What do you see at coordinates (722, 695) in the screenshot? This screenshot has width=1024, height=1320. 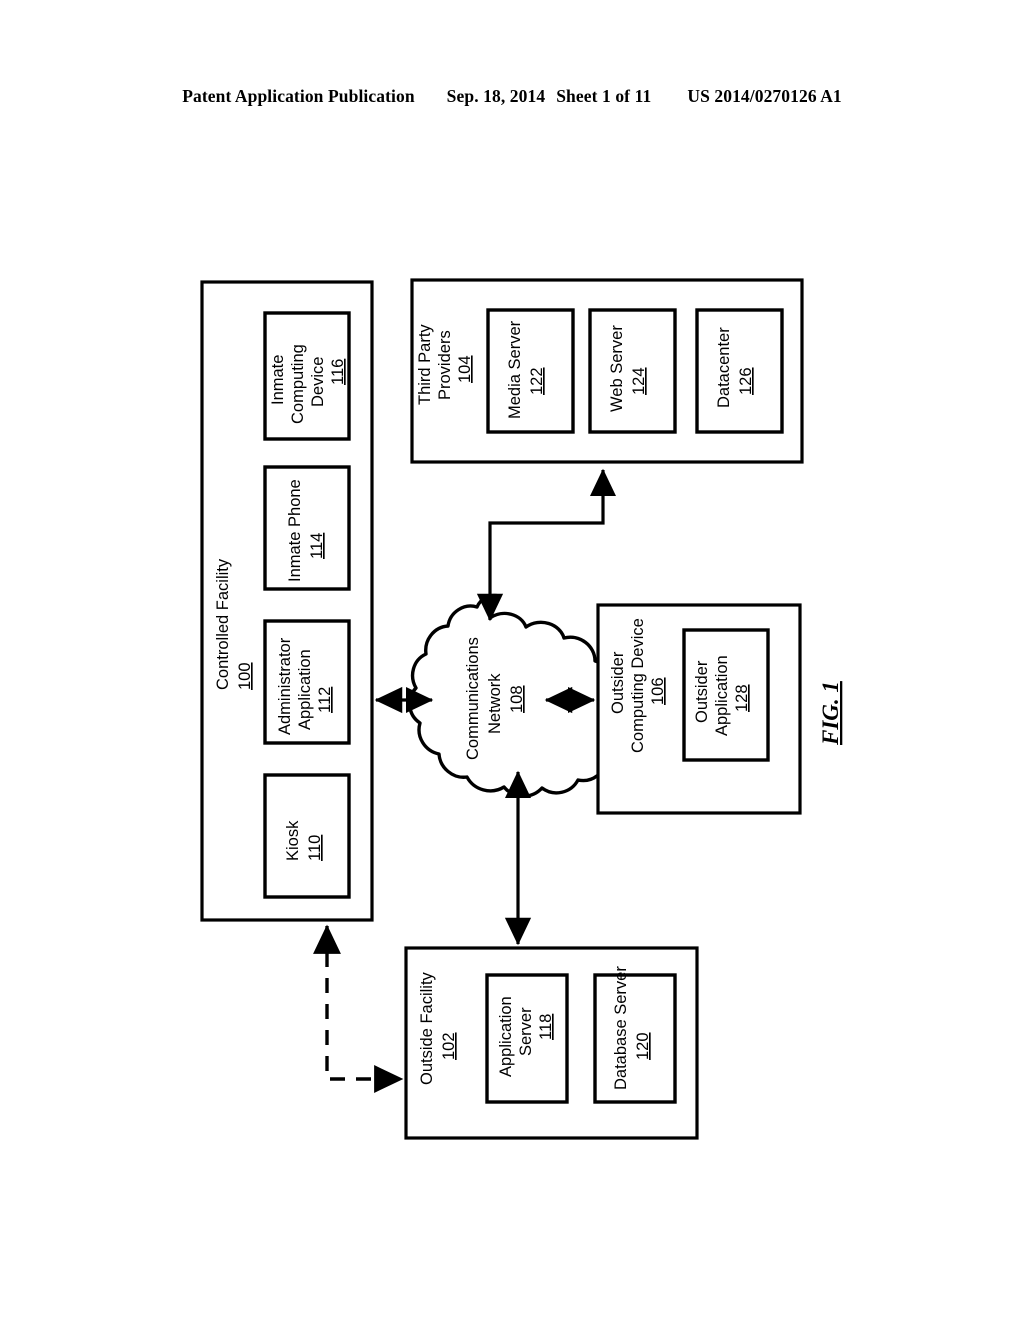 I see `outsider-application-label-line2: Application` at bounding box center [722, 695].